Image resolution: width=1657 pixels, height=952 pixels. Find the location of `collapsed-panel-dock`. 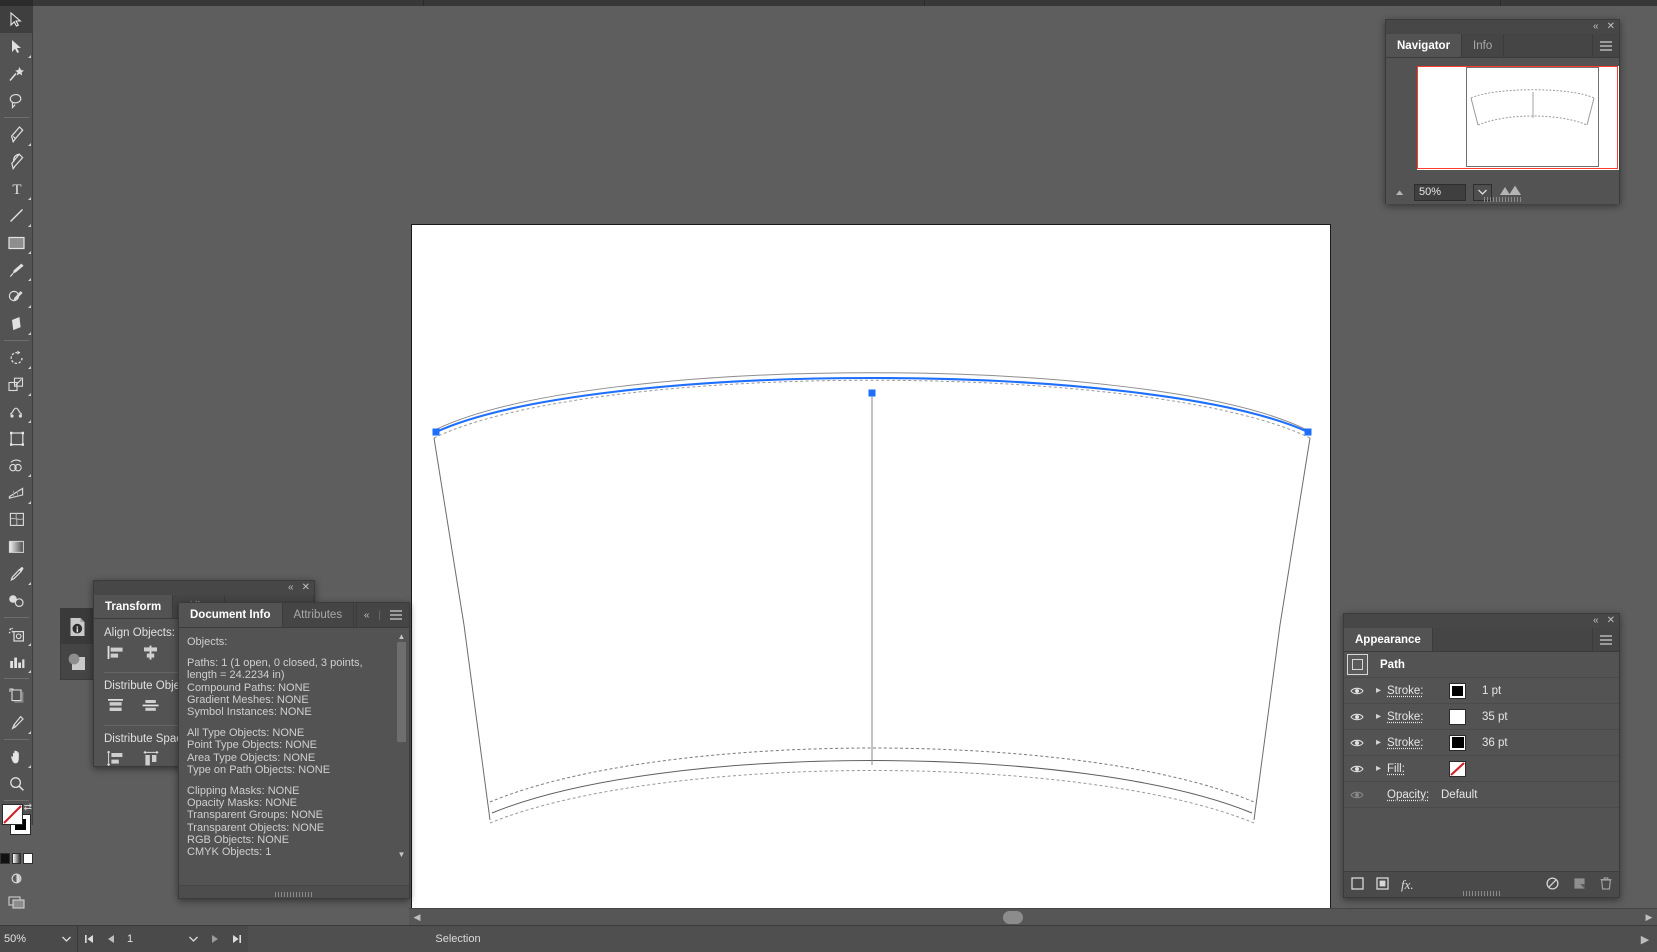

collapsed-panel-dock is located at coordinates (77, 644).